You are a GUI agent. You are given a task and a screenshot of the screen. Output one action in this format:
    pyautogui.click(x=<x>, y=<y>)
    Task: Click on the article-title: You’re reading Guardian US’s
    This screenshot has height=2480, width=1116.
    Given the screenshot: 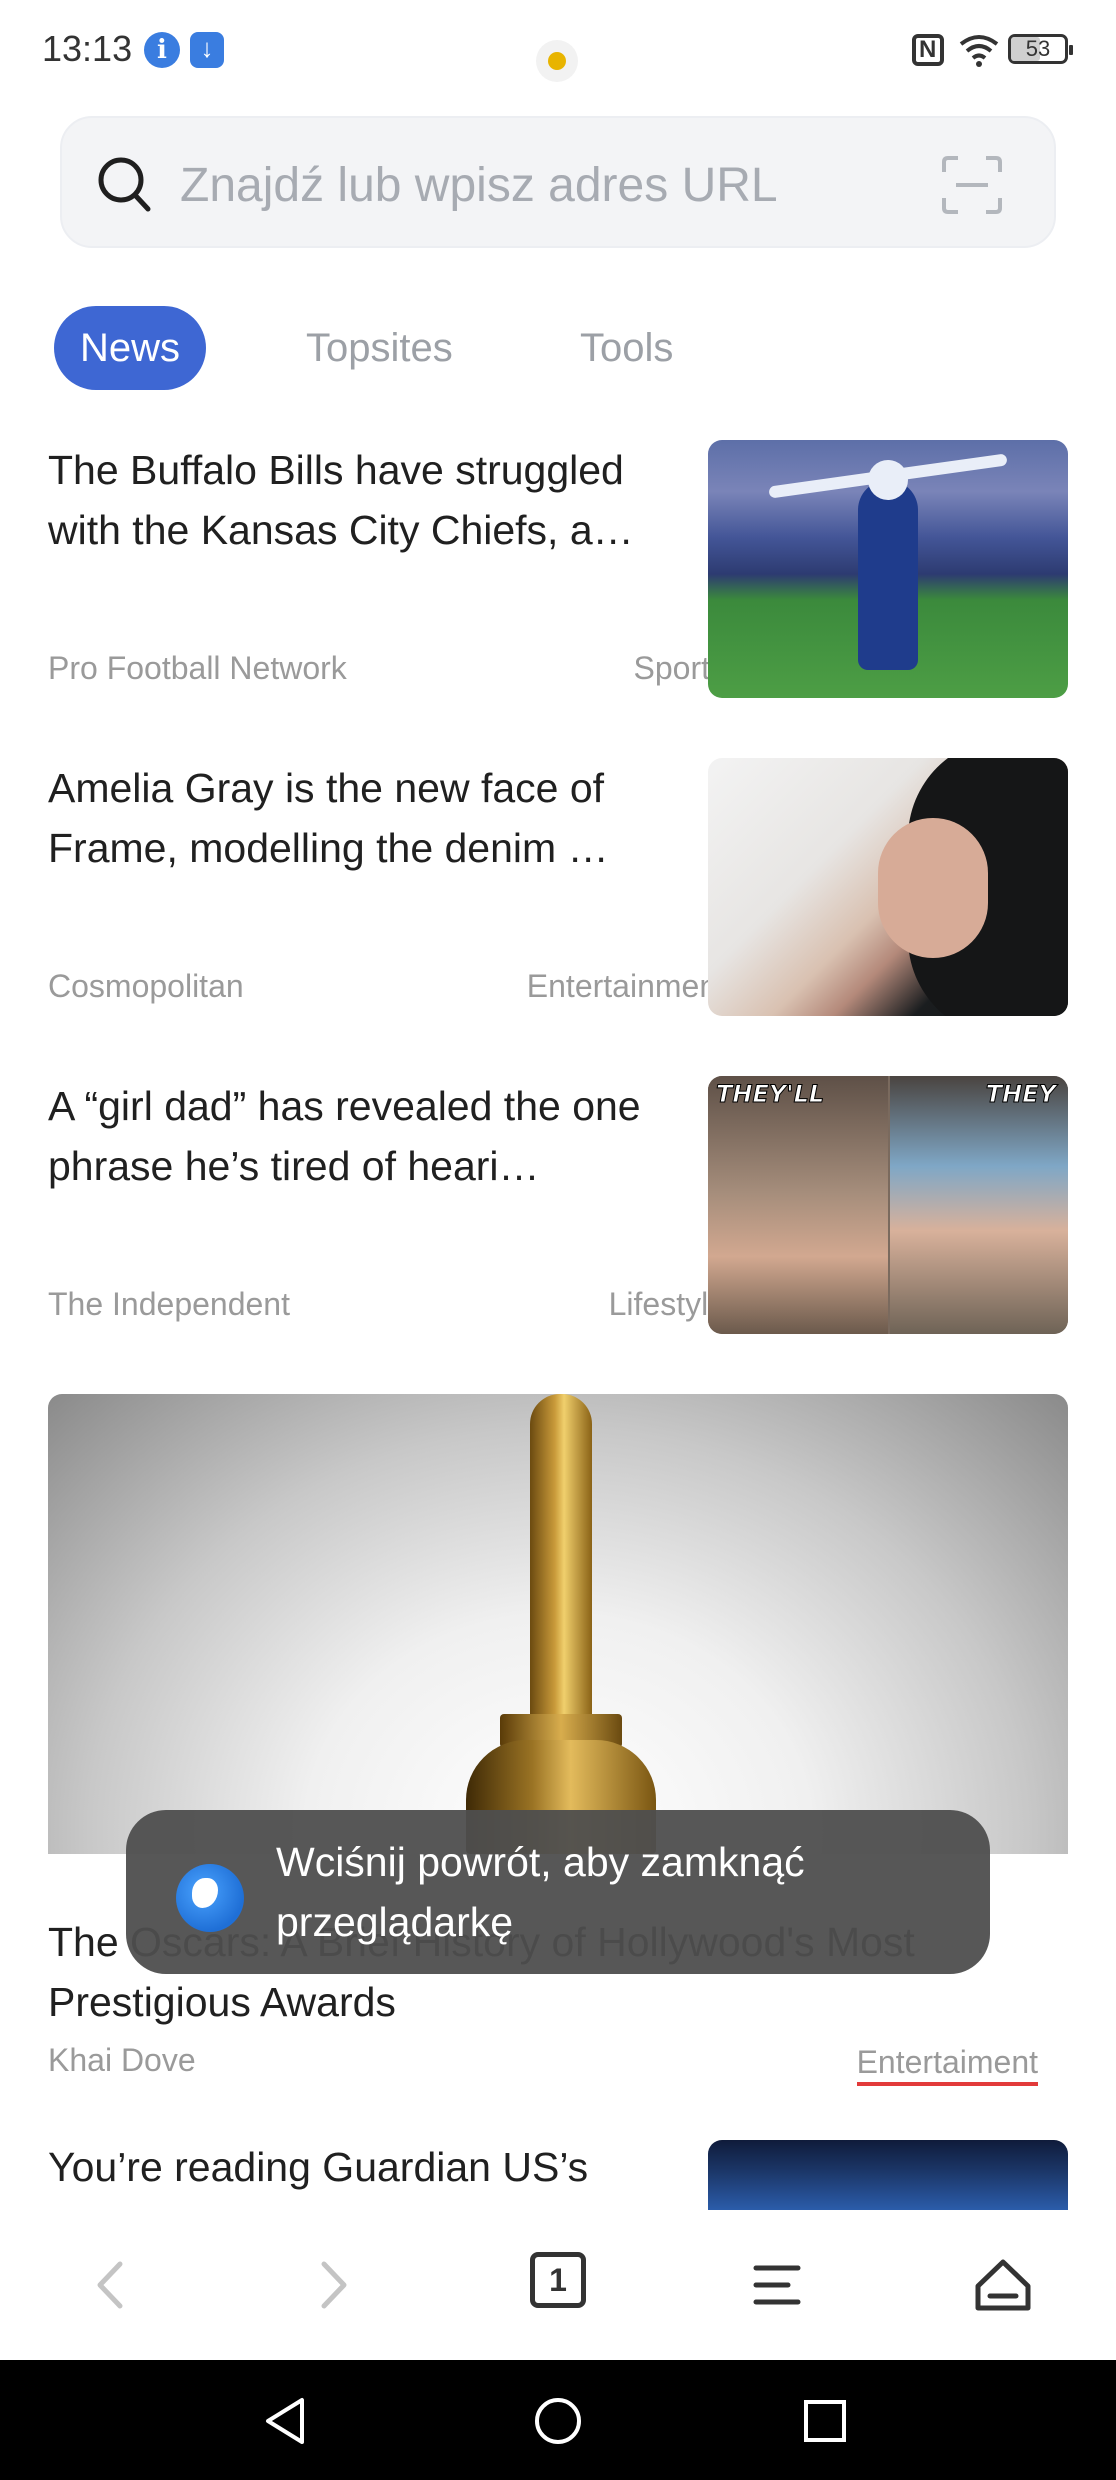 What is the action you would take?
    pyautogui.click(x=318, y=2167)
    